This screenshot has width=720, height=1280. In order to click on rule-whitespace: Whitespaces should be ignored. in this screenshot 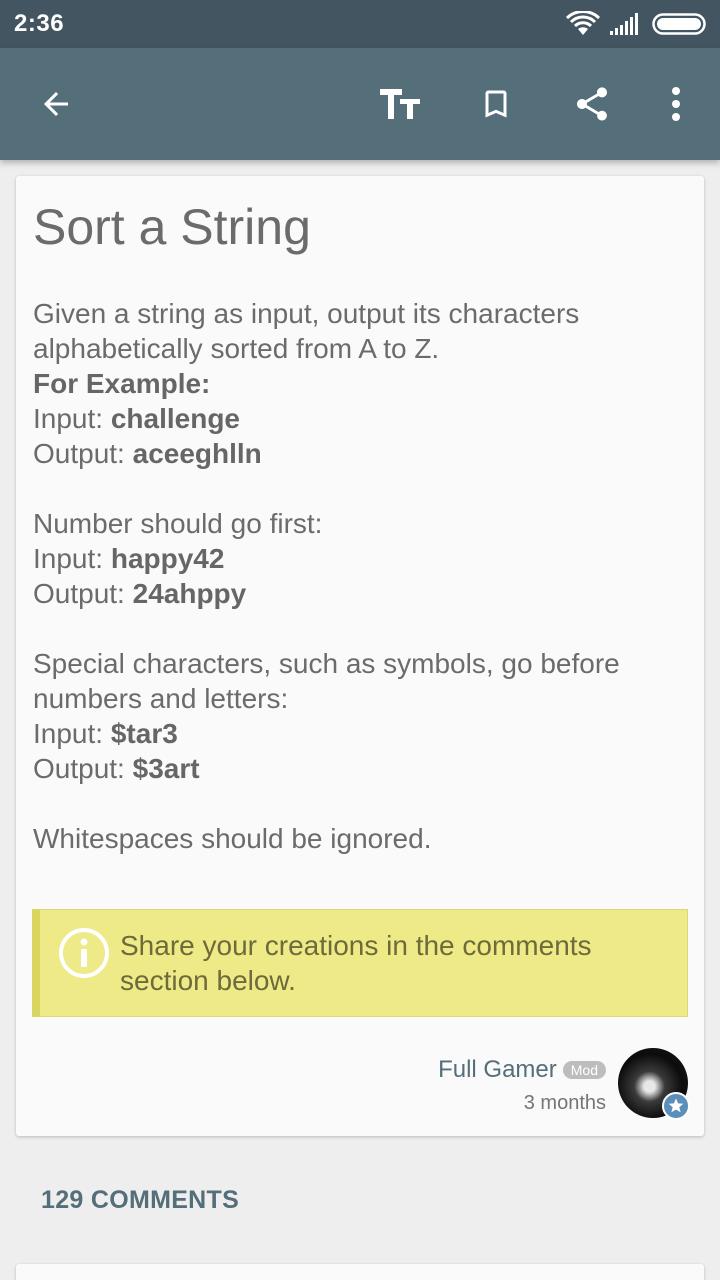, I will do `click(232, 838)`.